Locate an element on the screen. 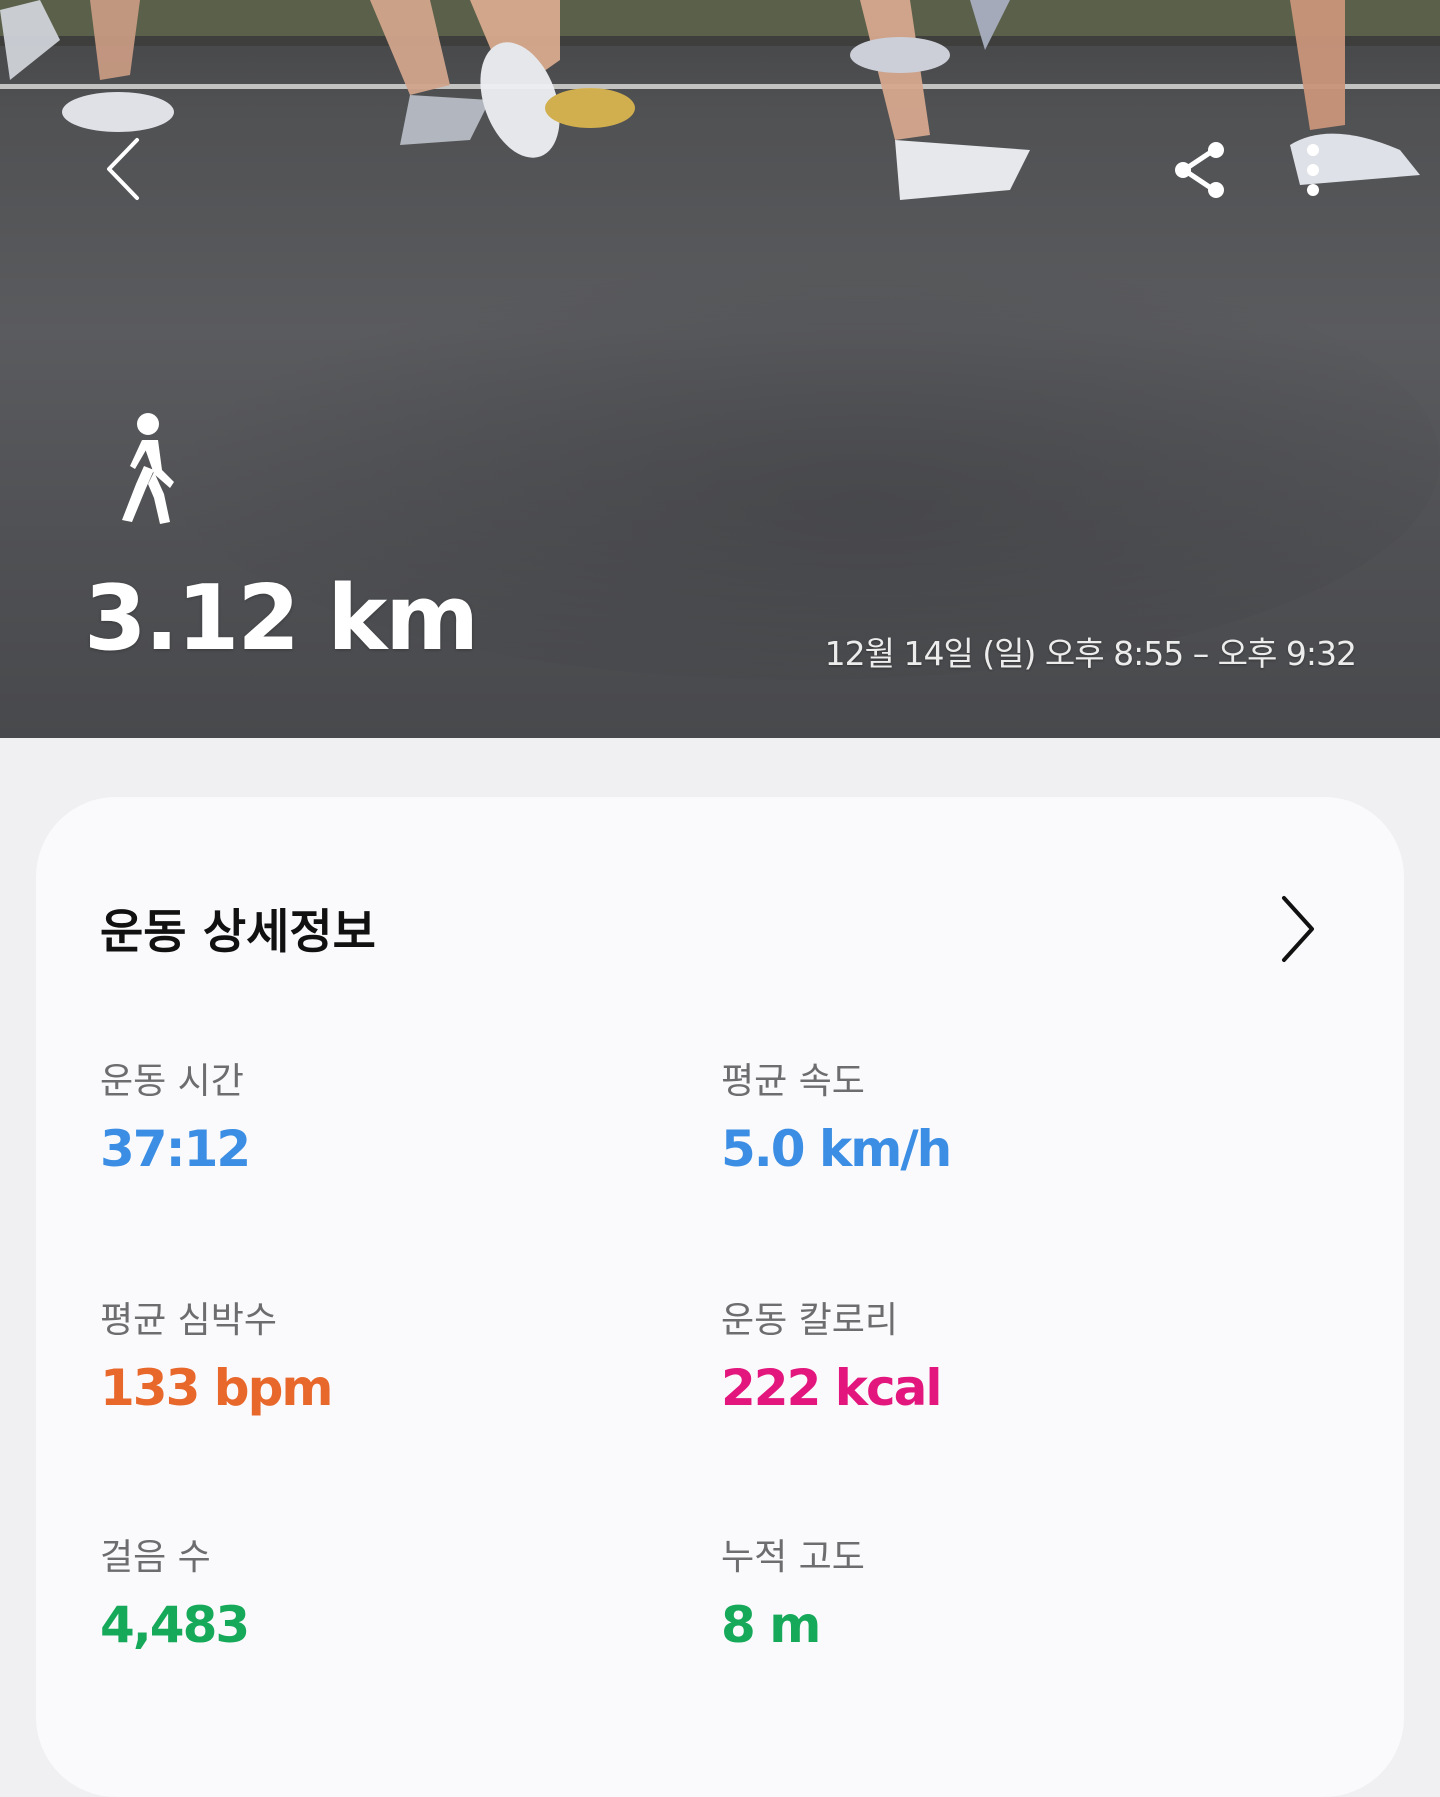 The height and width of the screenshot is (1797, 1440). stat-value: 8 m is located at coordinates (771, 1625).